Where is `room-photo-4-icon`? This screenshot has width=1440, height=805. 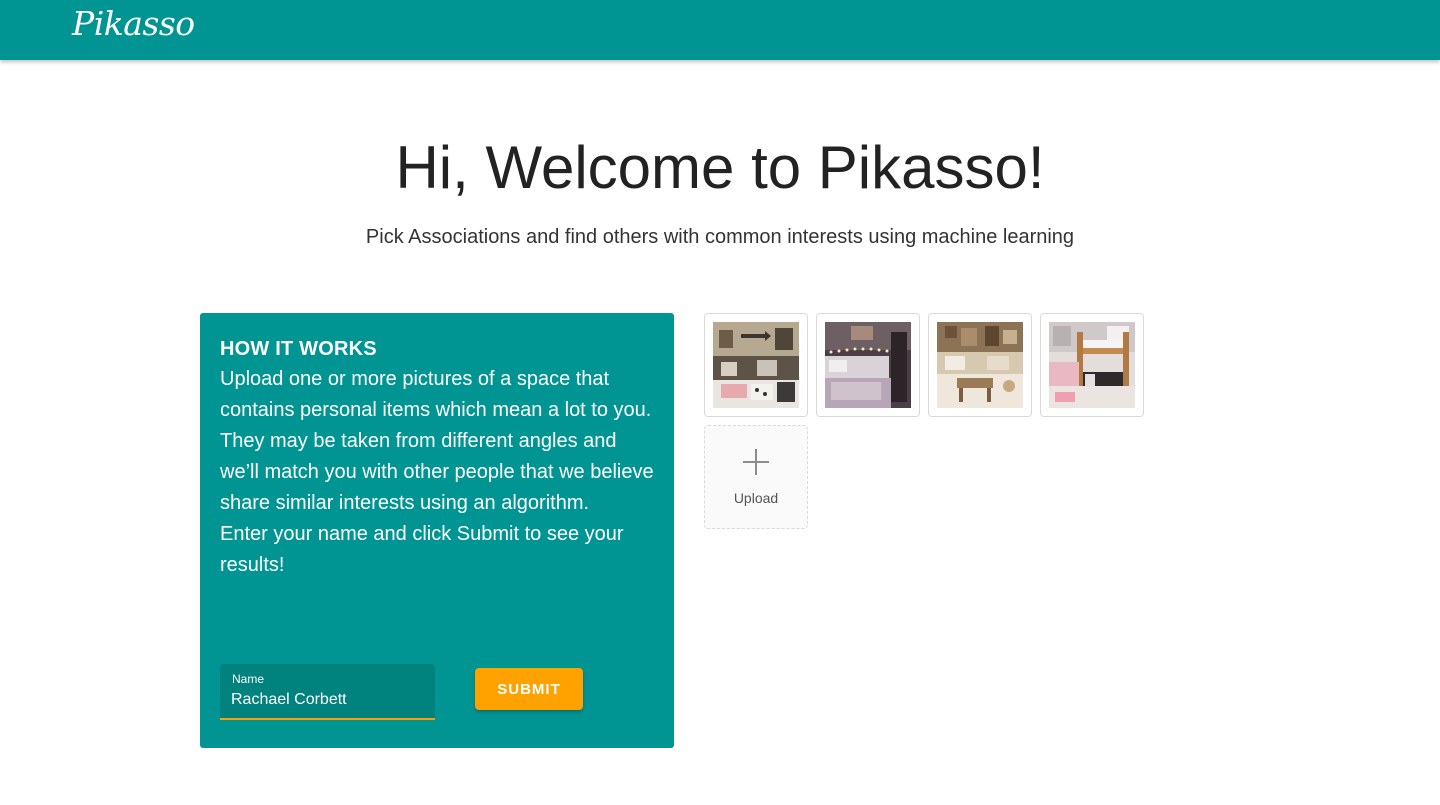
room-photo-4-icon is located at coordinates (1092, 365).